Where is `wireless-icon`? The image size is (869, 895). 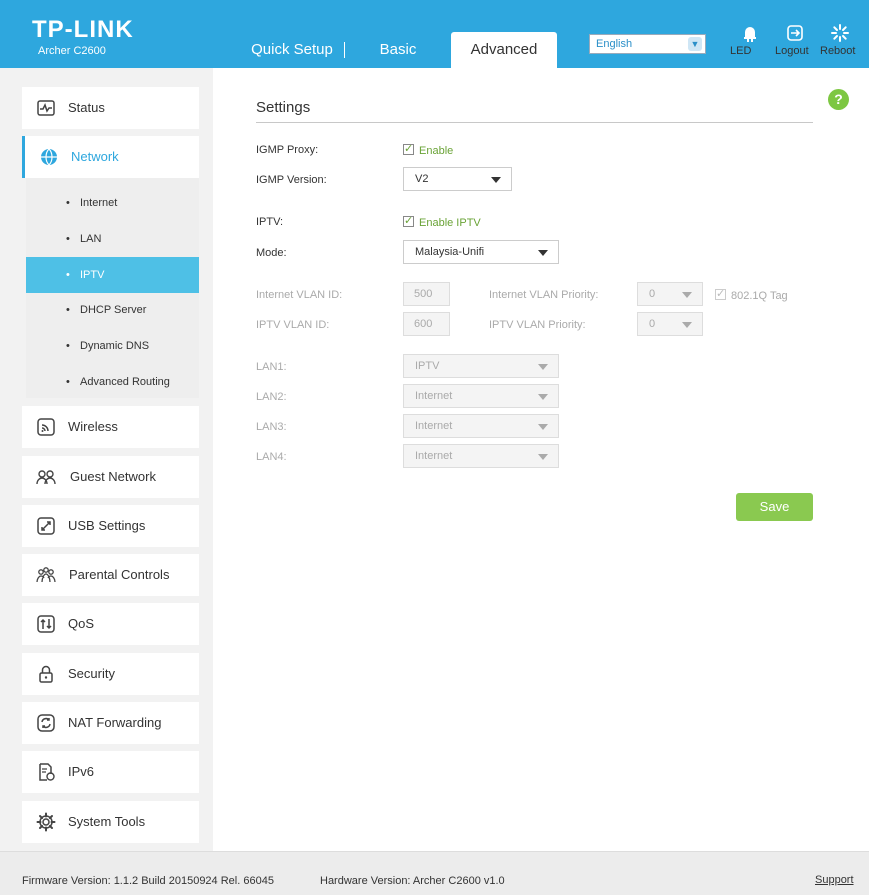
wireless-icon is located at coordinates (46, 427).